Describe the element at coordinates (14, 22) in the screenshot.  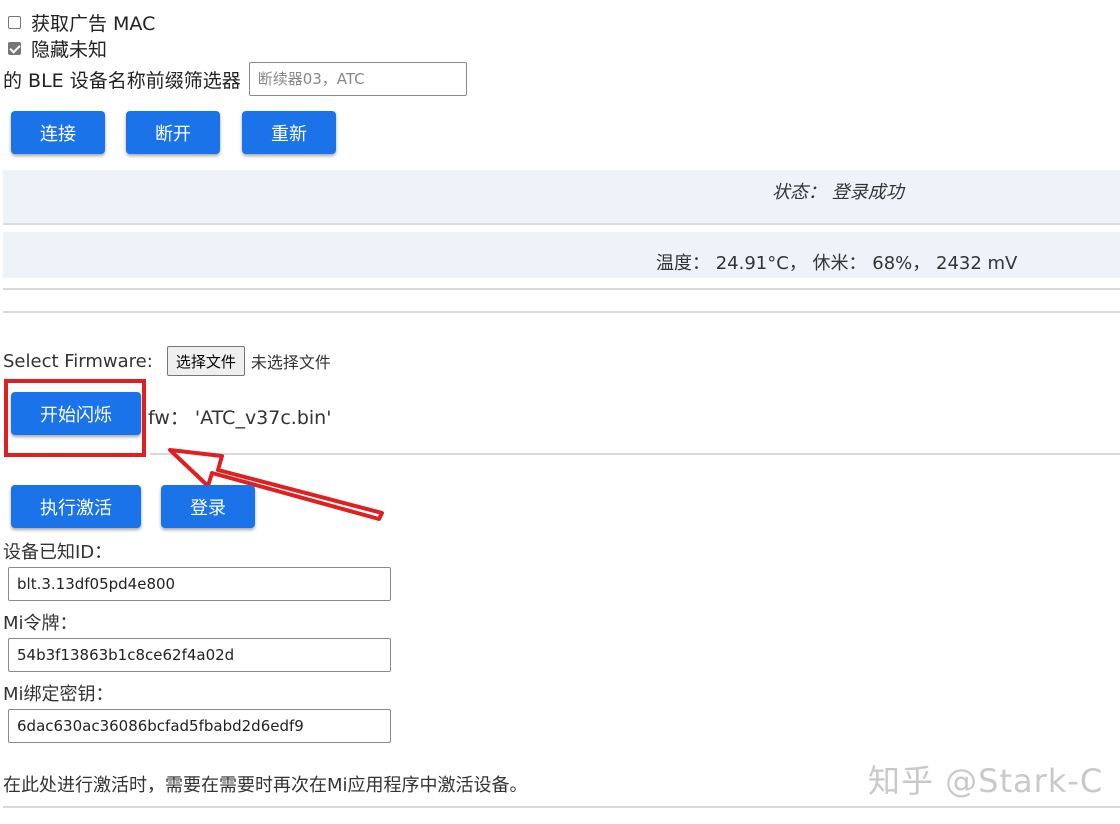
I see `ad-mac-checkbox` at that location.